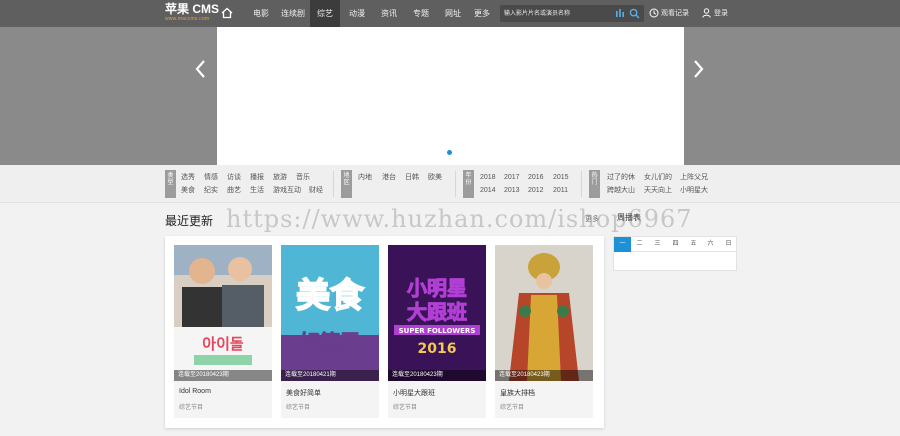  Describe the element at coordinates (694, 190) in the screenshot. I see `filter-link: 小明星大` at that location.